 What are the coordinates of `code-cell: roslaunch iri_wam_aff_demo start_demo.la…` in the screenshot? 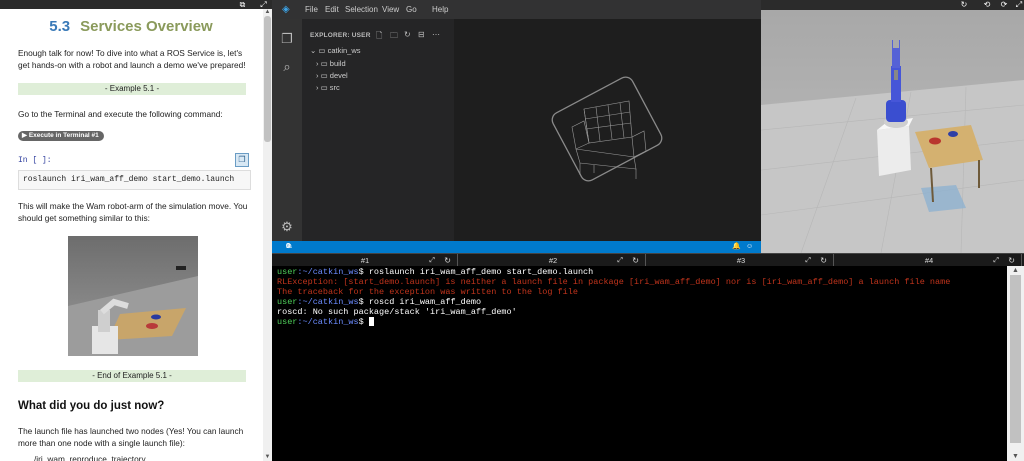 It's located at (134, 180).